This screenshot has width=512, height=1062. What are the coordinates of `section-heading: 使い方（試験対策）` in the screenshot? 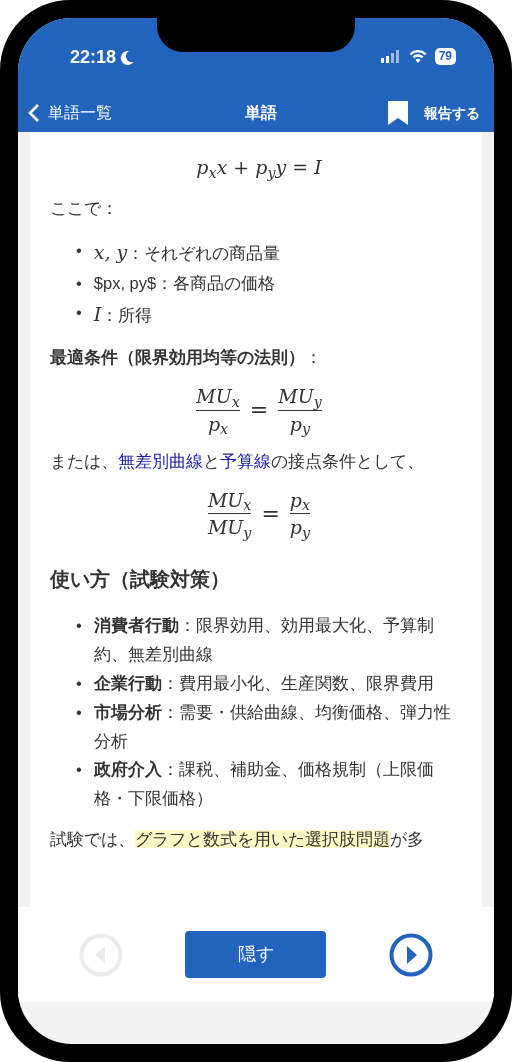 It's located at (140, 579).